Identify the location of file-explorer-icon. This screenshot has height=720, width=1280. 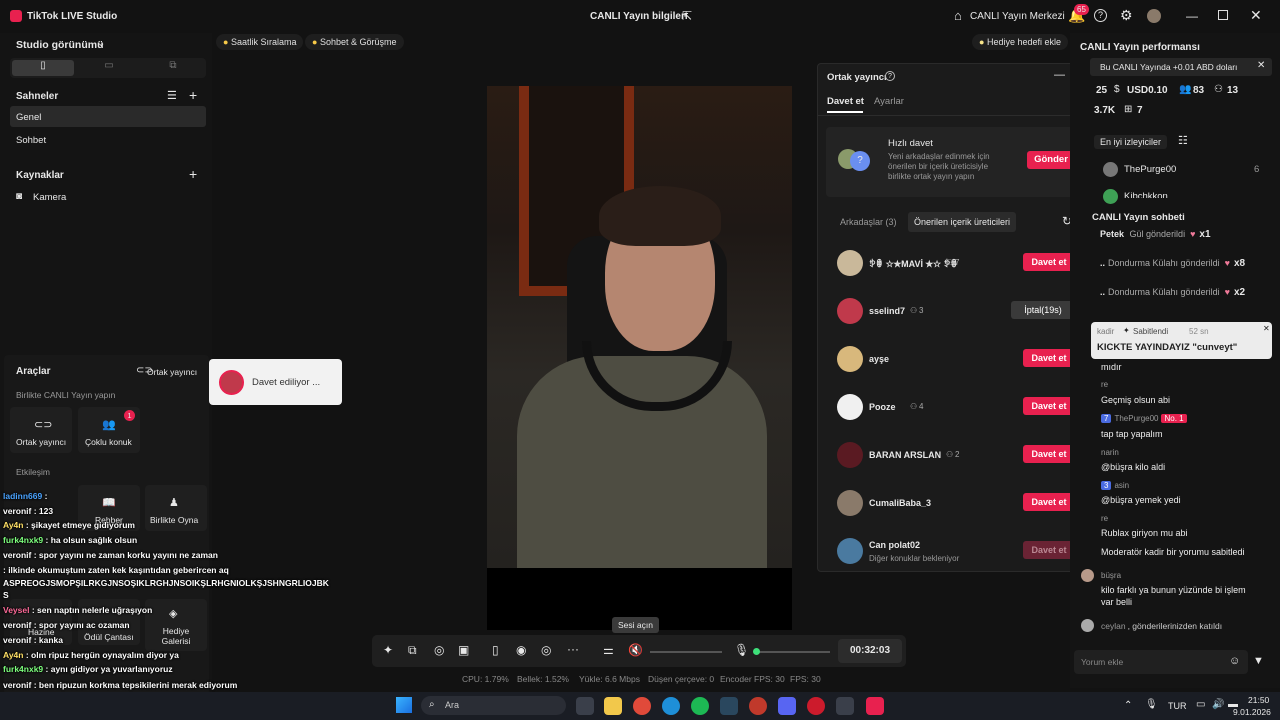
(613, 706).